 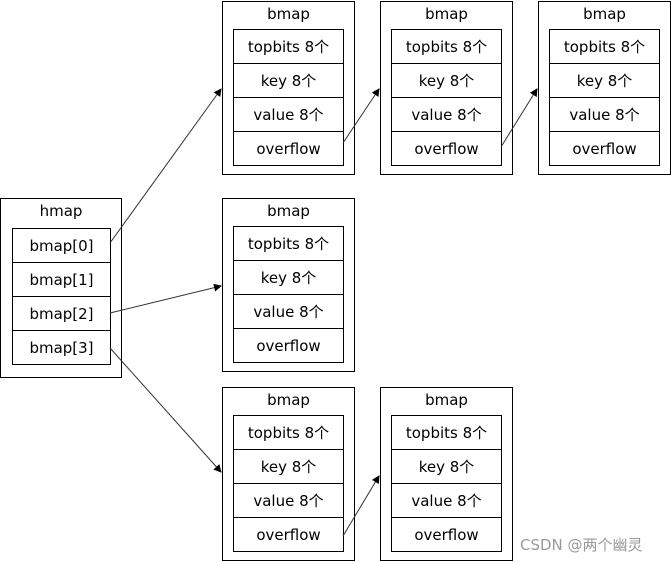 I want to click on watermark: CSDN @两个幽灵, so click(x=581, y=545).